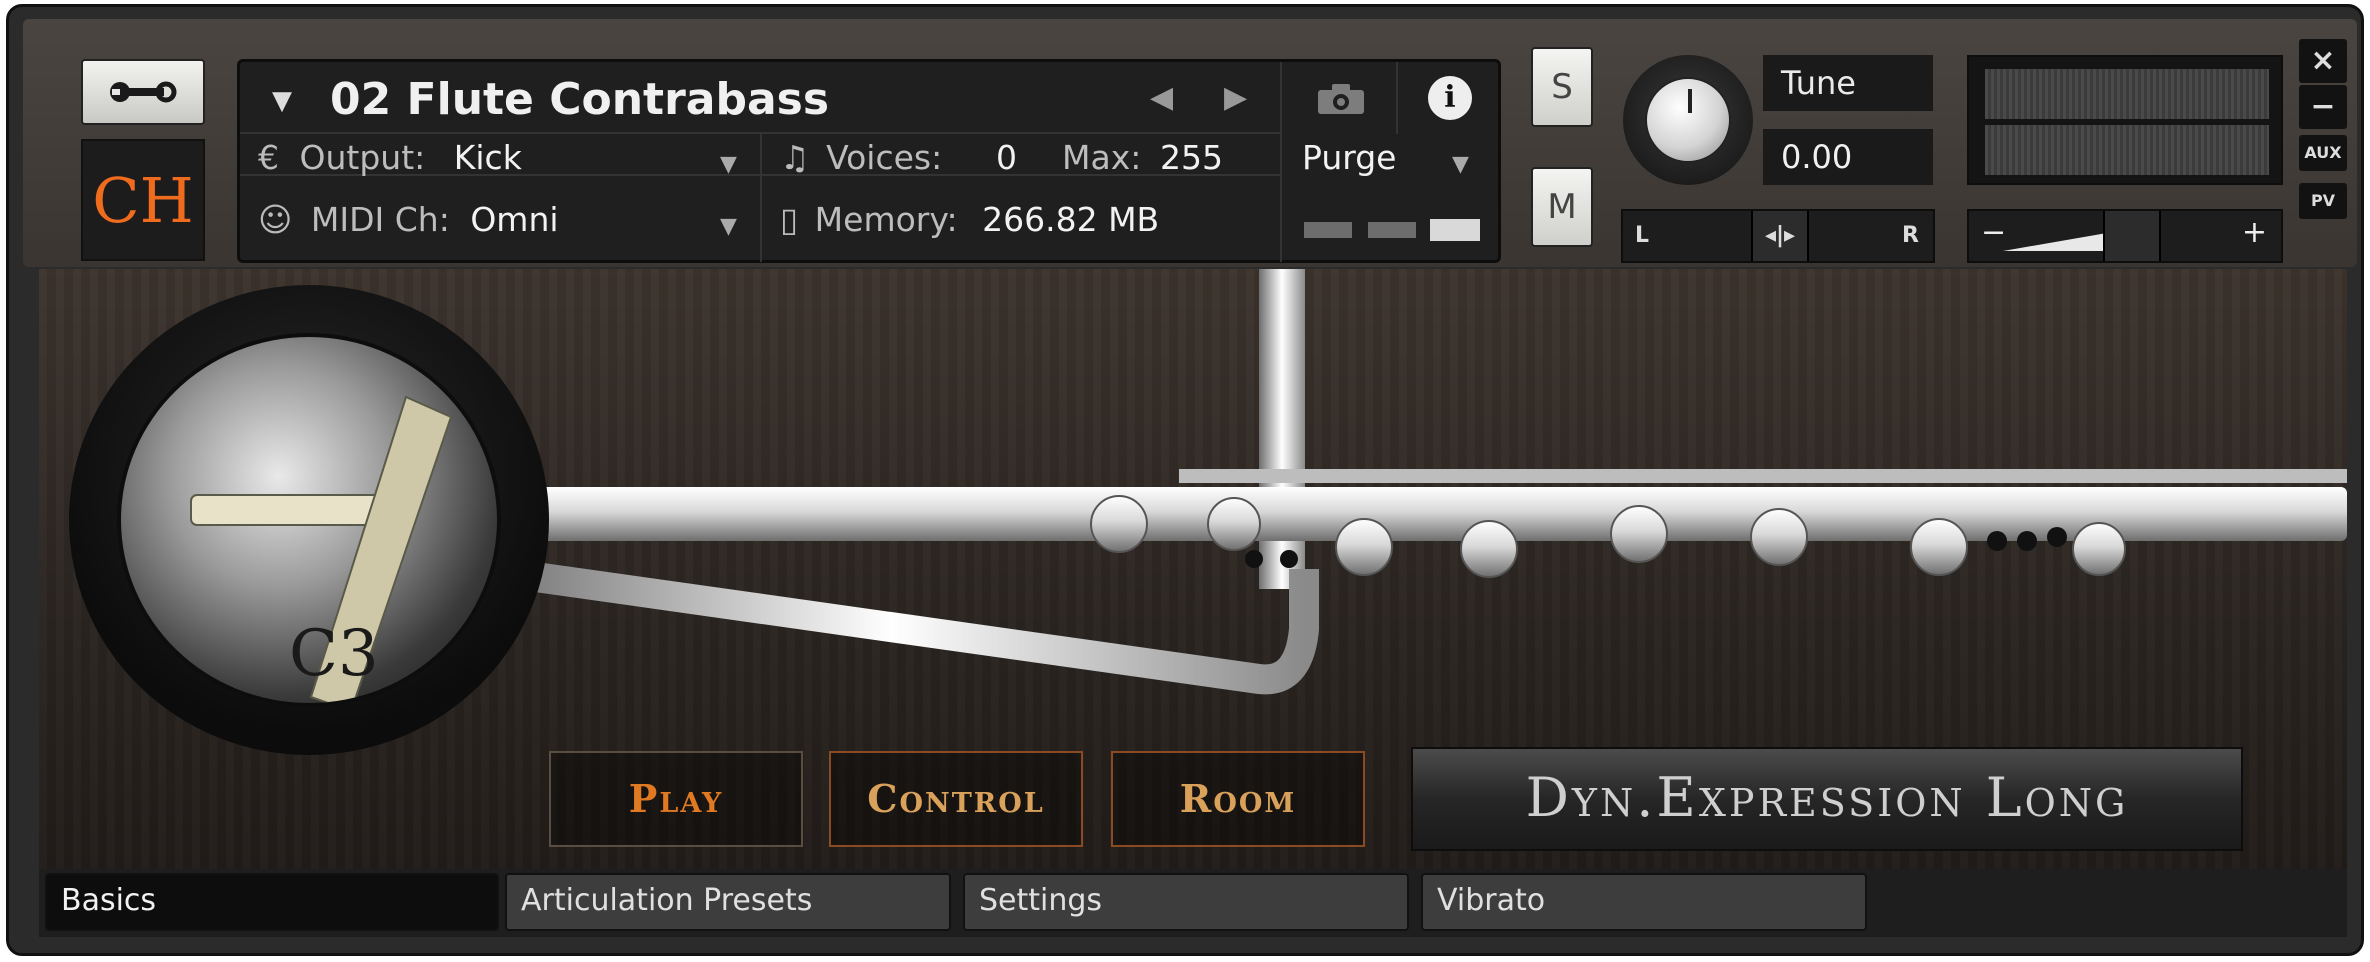 This screenshot has width=2370, height=962. What do you see at coordinates (272, 902) in the screenshot?
I see `tab-basics: Basics` at bounding box center [272, 902].